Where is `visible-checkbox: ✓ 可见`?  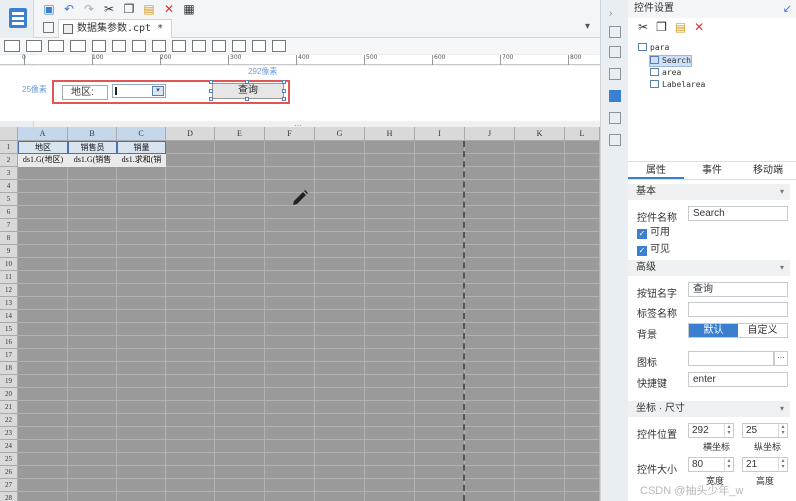 visible-checkbox: ✓ 可见 is located at coordinates (653, 250).